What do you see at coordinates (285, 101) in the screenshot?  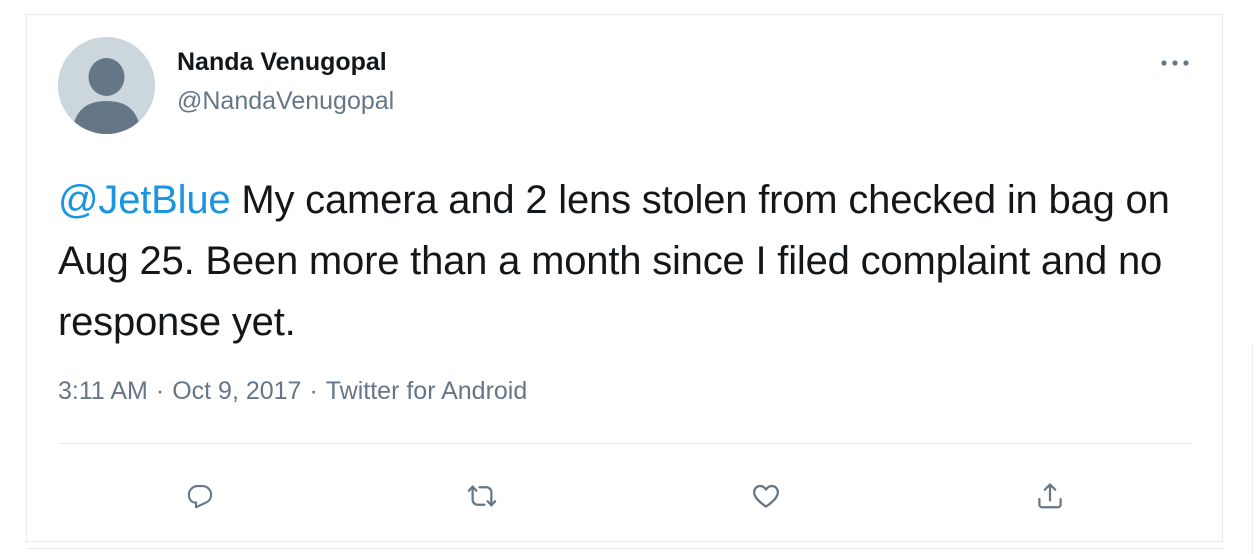 I see `author-handle: @NandaVenugopal` at bounding box center [285, 101].